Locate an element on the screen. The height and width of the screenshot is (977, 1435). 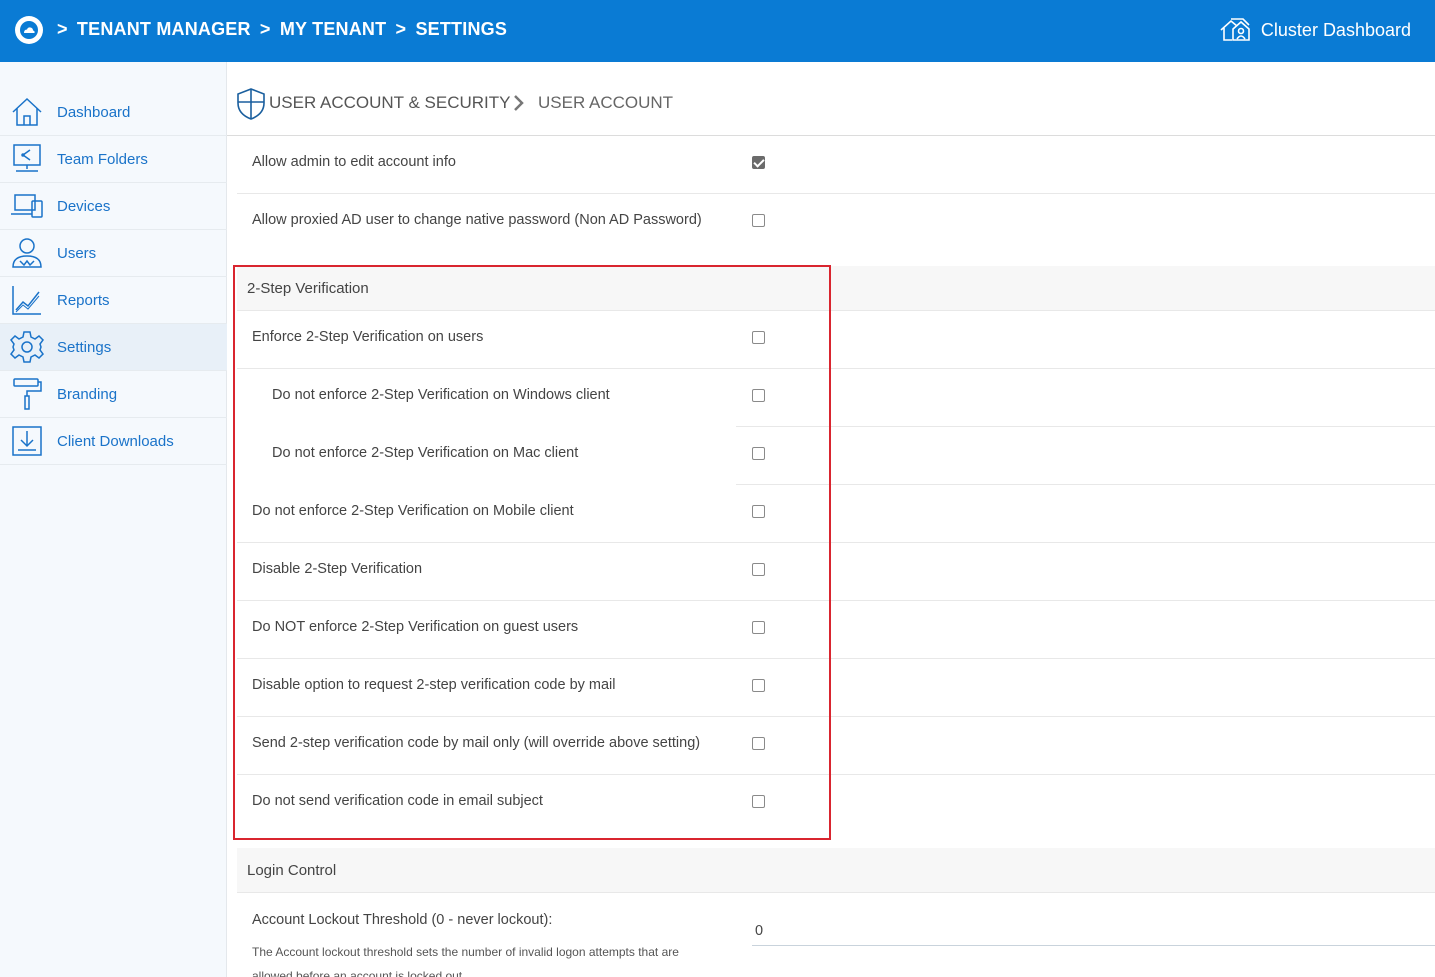
gear-icon is located at coordinates (27, 347).